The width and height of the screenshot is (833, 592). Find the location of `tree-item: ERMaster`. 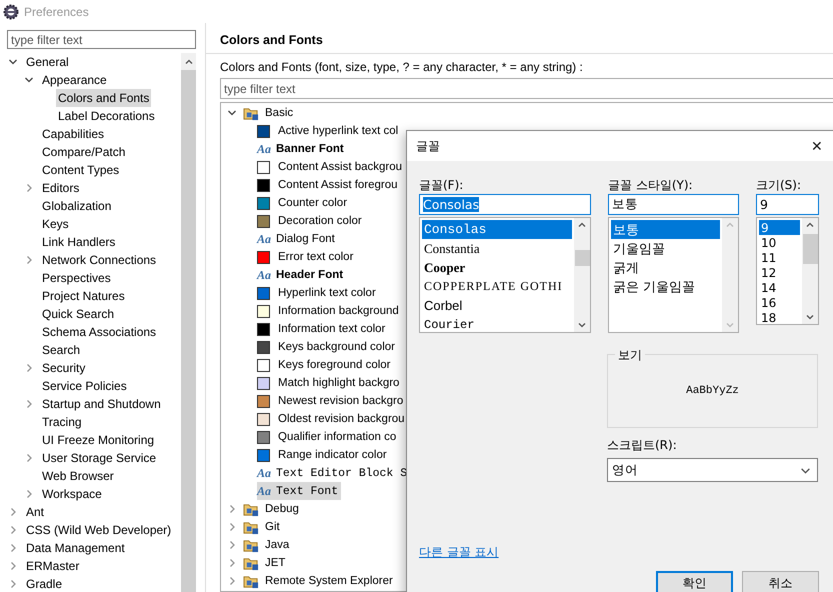

tree-item: ERMaster is located at coordinates (53, 566).